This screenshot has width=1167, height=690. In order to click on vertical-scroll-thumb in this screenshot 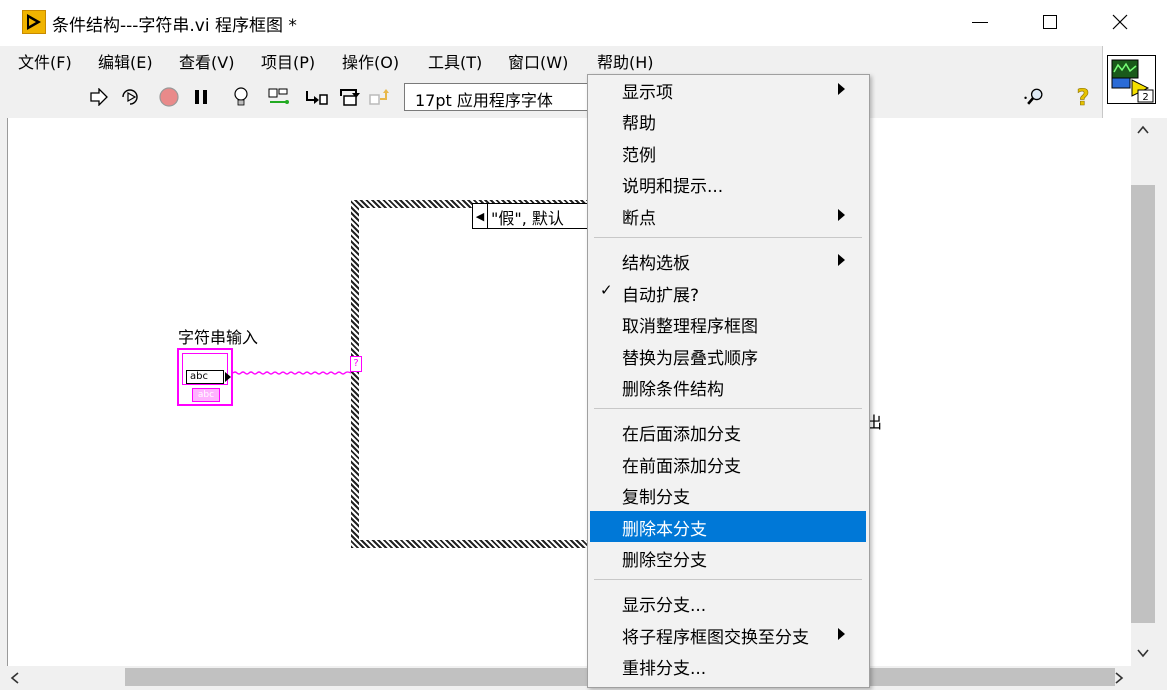, I will do `click(1143, 404)`.